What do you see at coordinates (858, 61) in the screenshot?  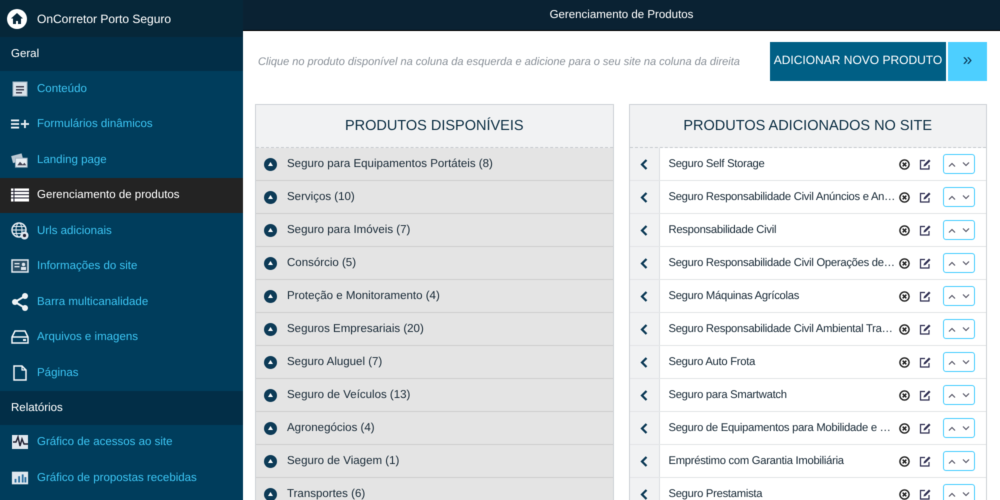 I see `add-product-button: ADICIONAR NOVO PRODUTO` at bounding box center [858, 61].